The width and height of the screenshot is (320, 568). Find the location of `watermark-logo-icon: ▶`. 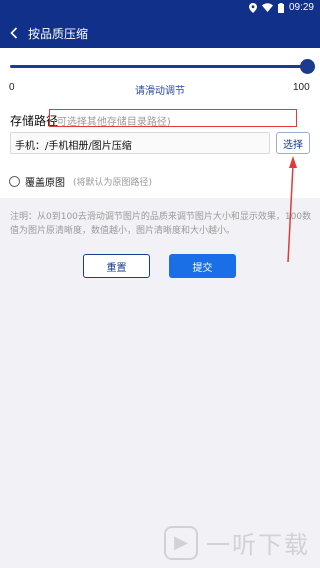

watermark-logo-icon: ▶ is located at coordinates (181, 542).